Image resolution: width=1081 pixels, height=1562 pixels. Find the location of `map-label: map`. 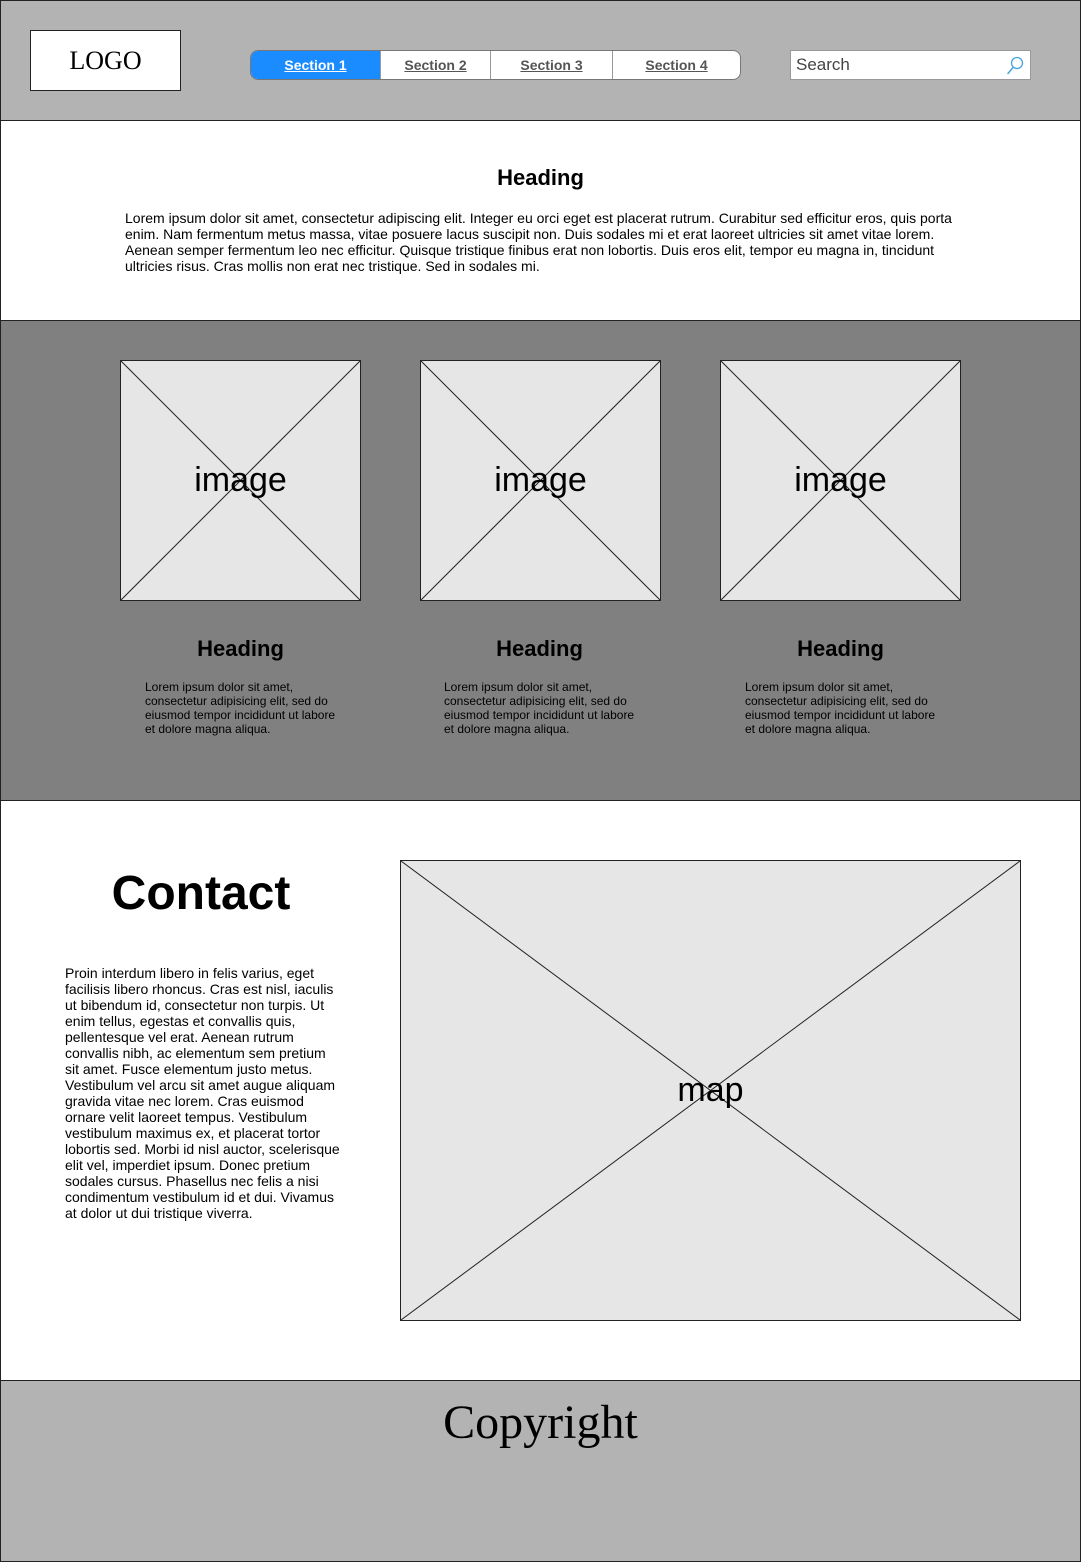

map-label: map is located at coordinates (710, 1090).